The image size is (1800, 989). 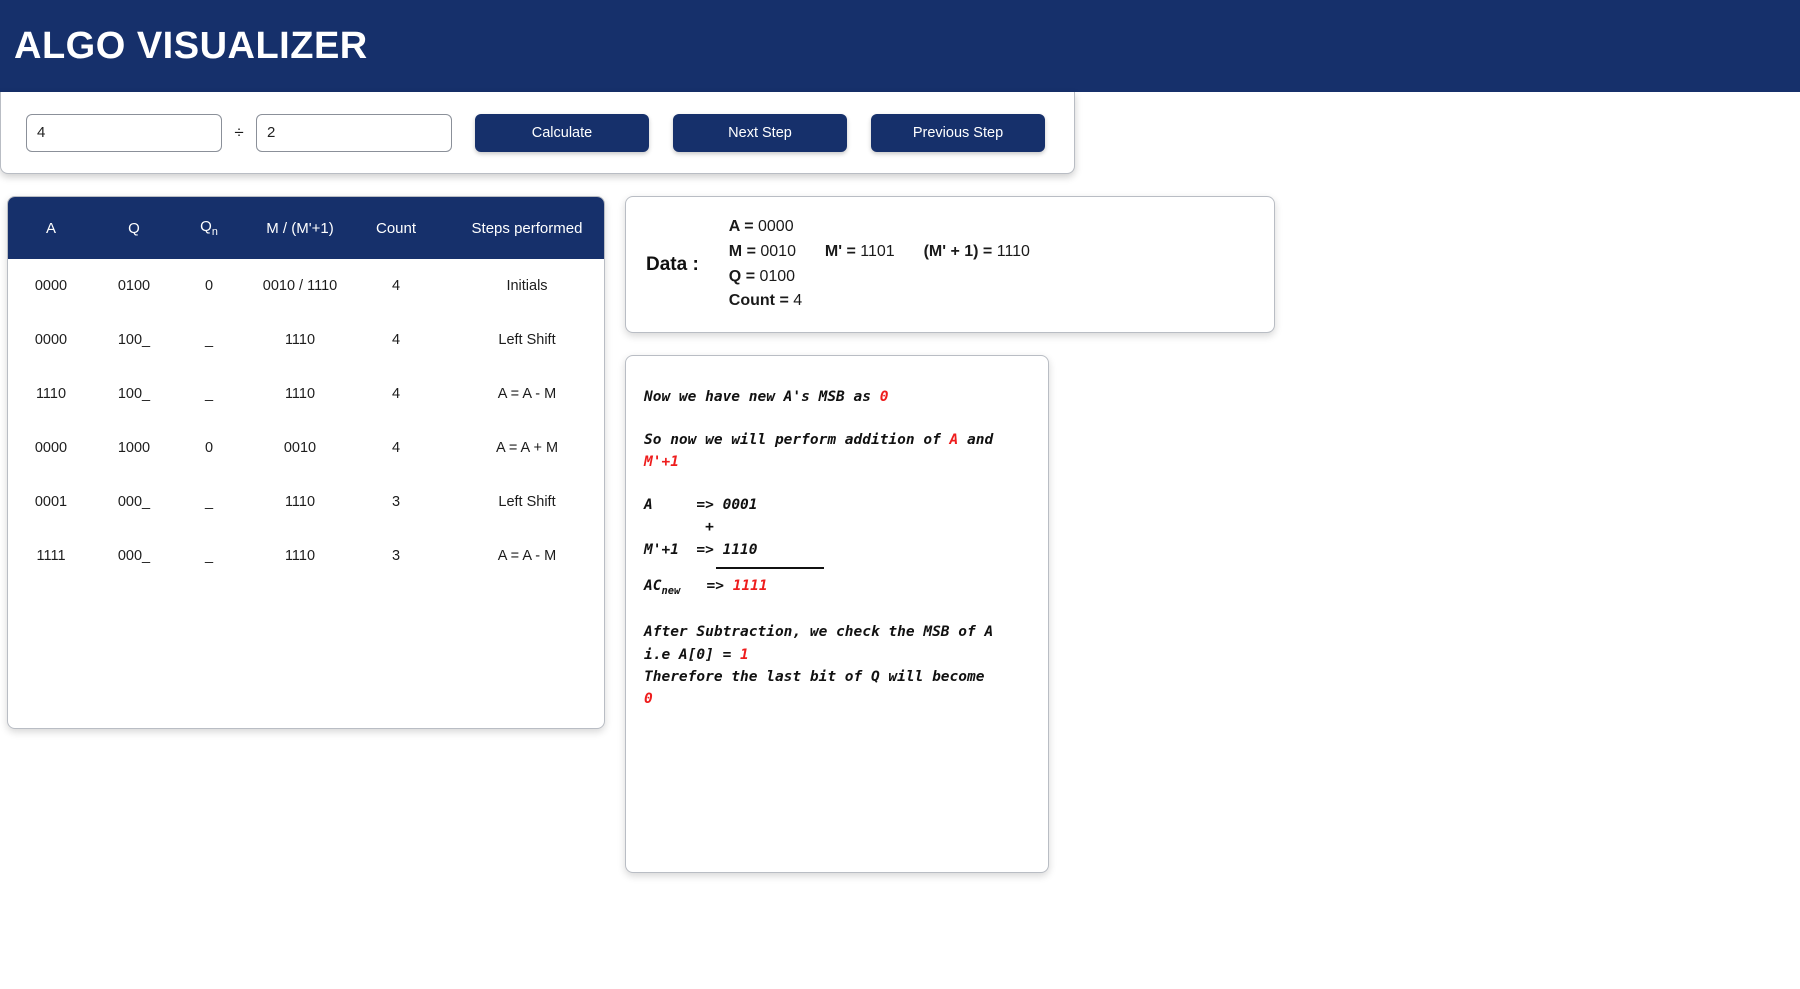 I want to click on cell-a: 1111, so click(x=51, y=556).